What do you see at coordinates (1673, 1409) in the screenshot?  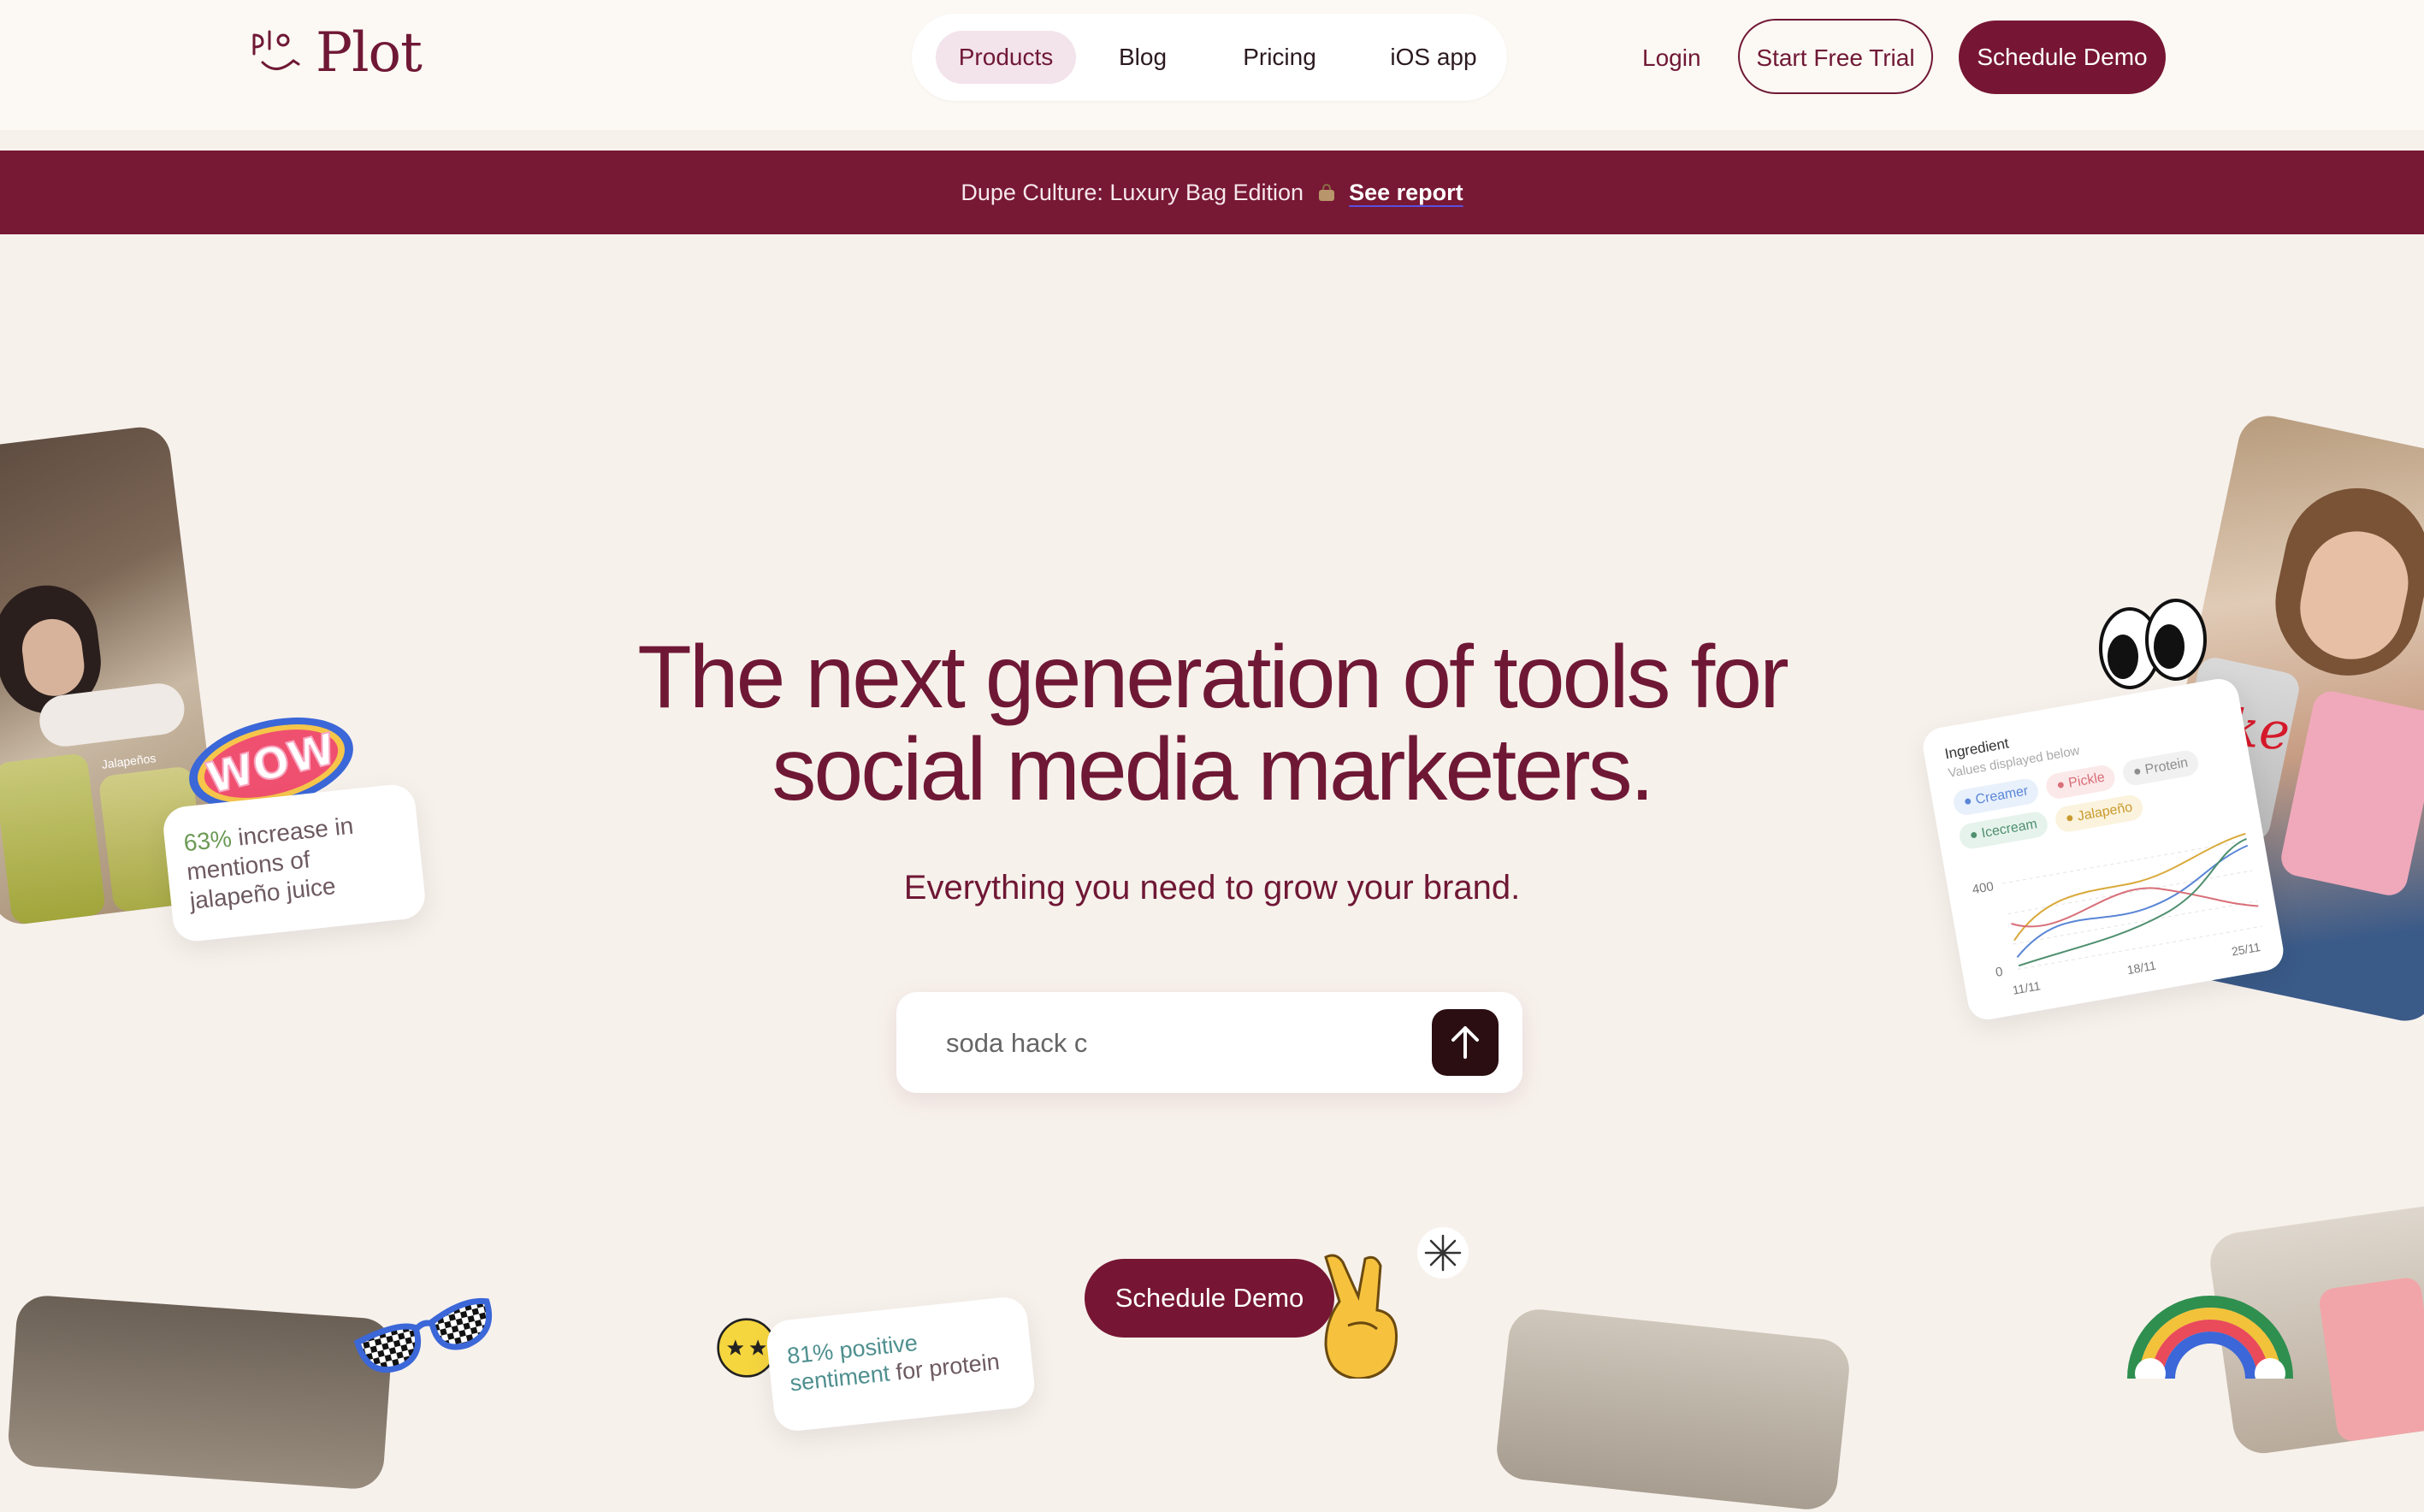 I see `bottom-center-photo` at bounding box center [1673, 1409].